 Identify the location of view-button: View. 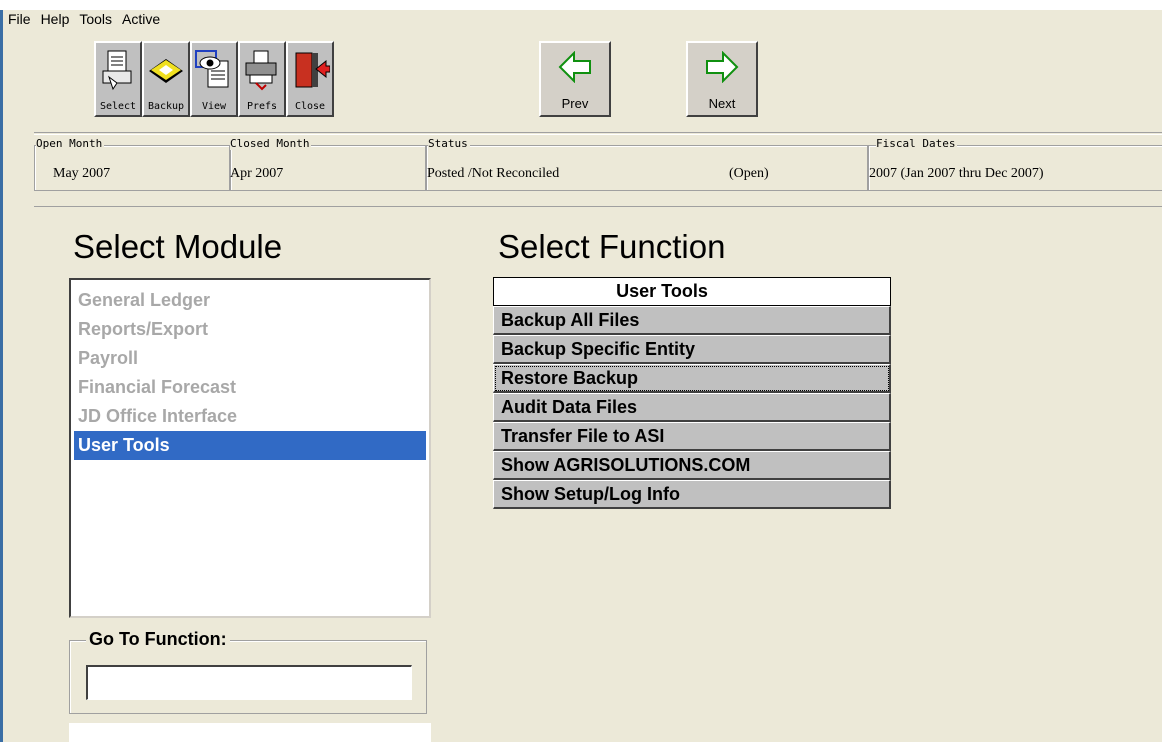
(214, 79).